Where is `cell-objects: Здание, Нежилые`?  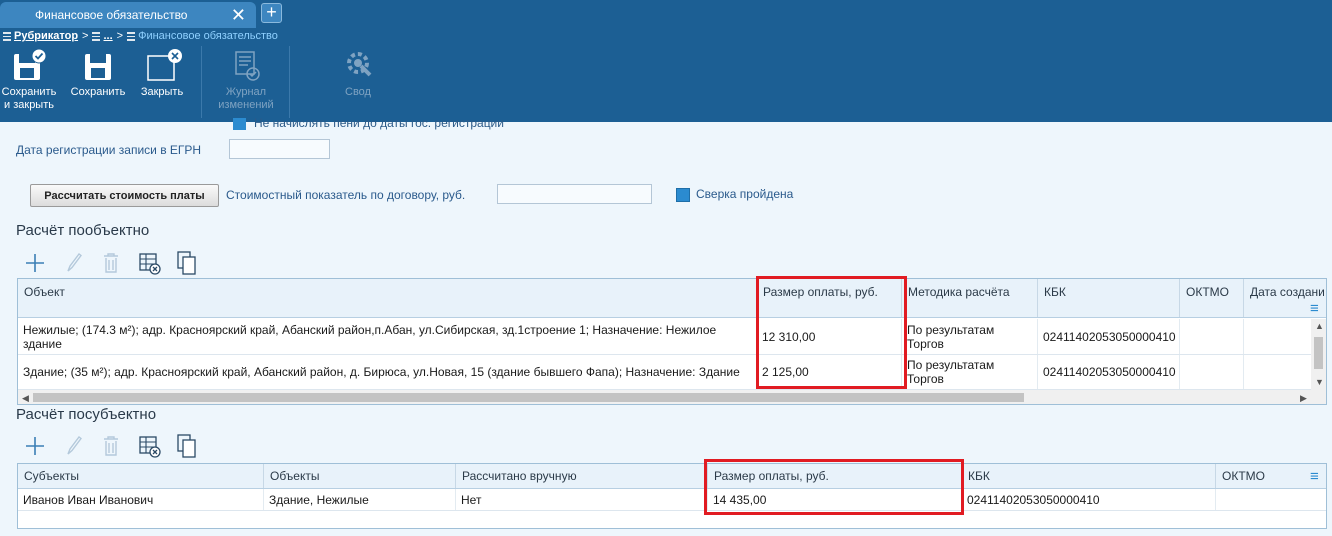
cell-objects: Здание, Нежилые is located at coordinates (360, 499).